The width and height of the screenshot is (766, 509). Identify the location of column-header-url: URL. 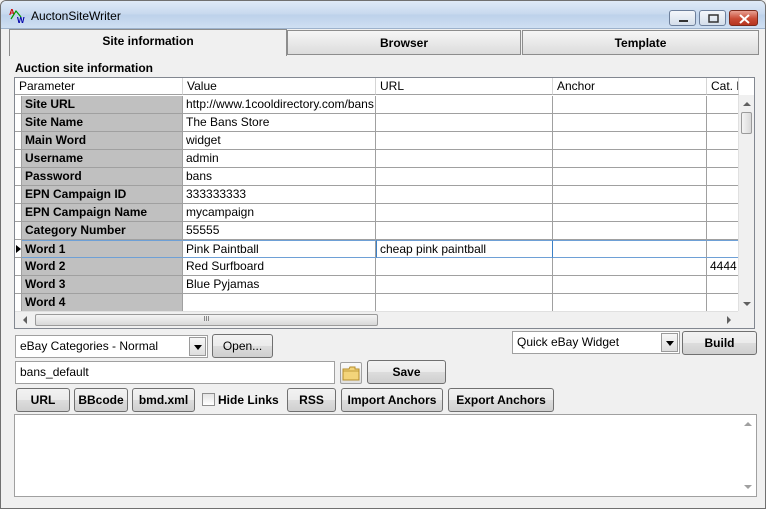
(464, 86).